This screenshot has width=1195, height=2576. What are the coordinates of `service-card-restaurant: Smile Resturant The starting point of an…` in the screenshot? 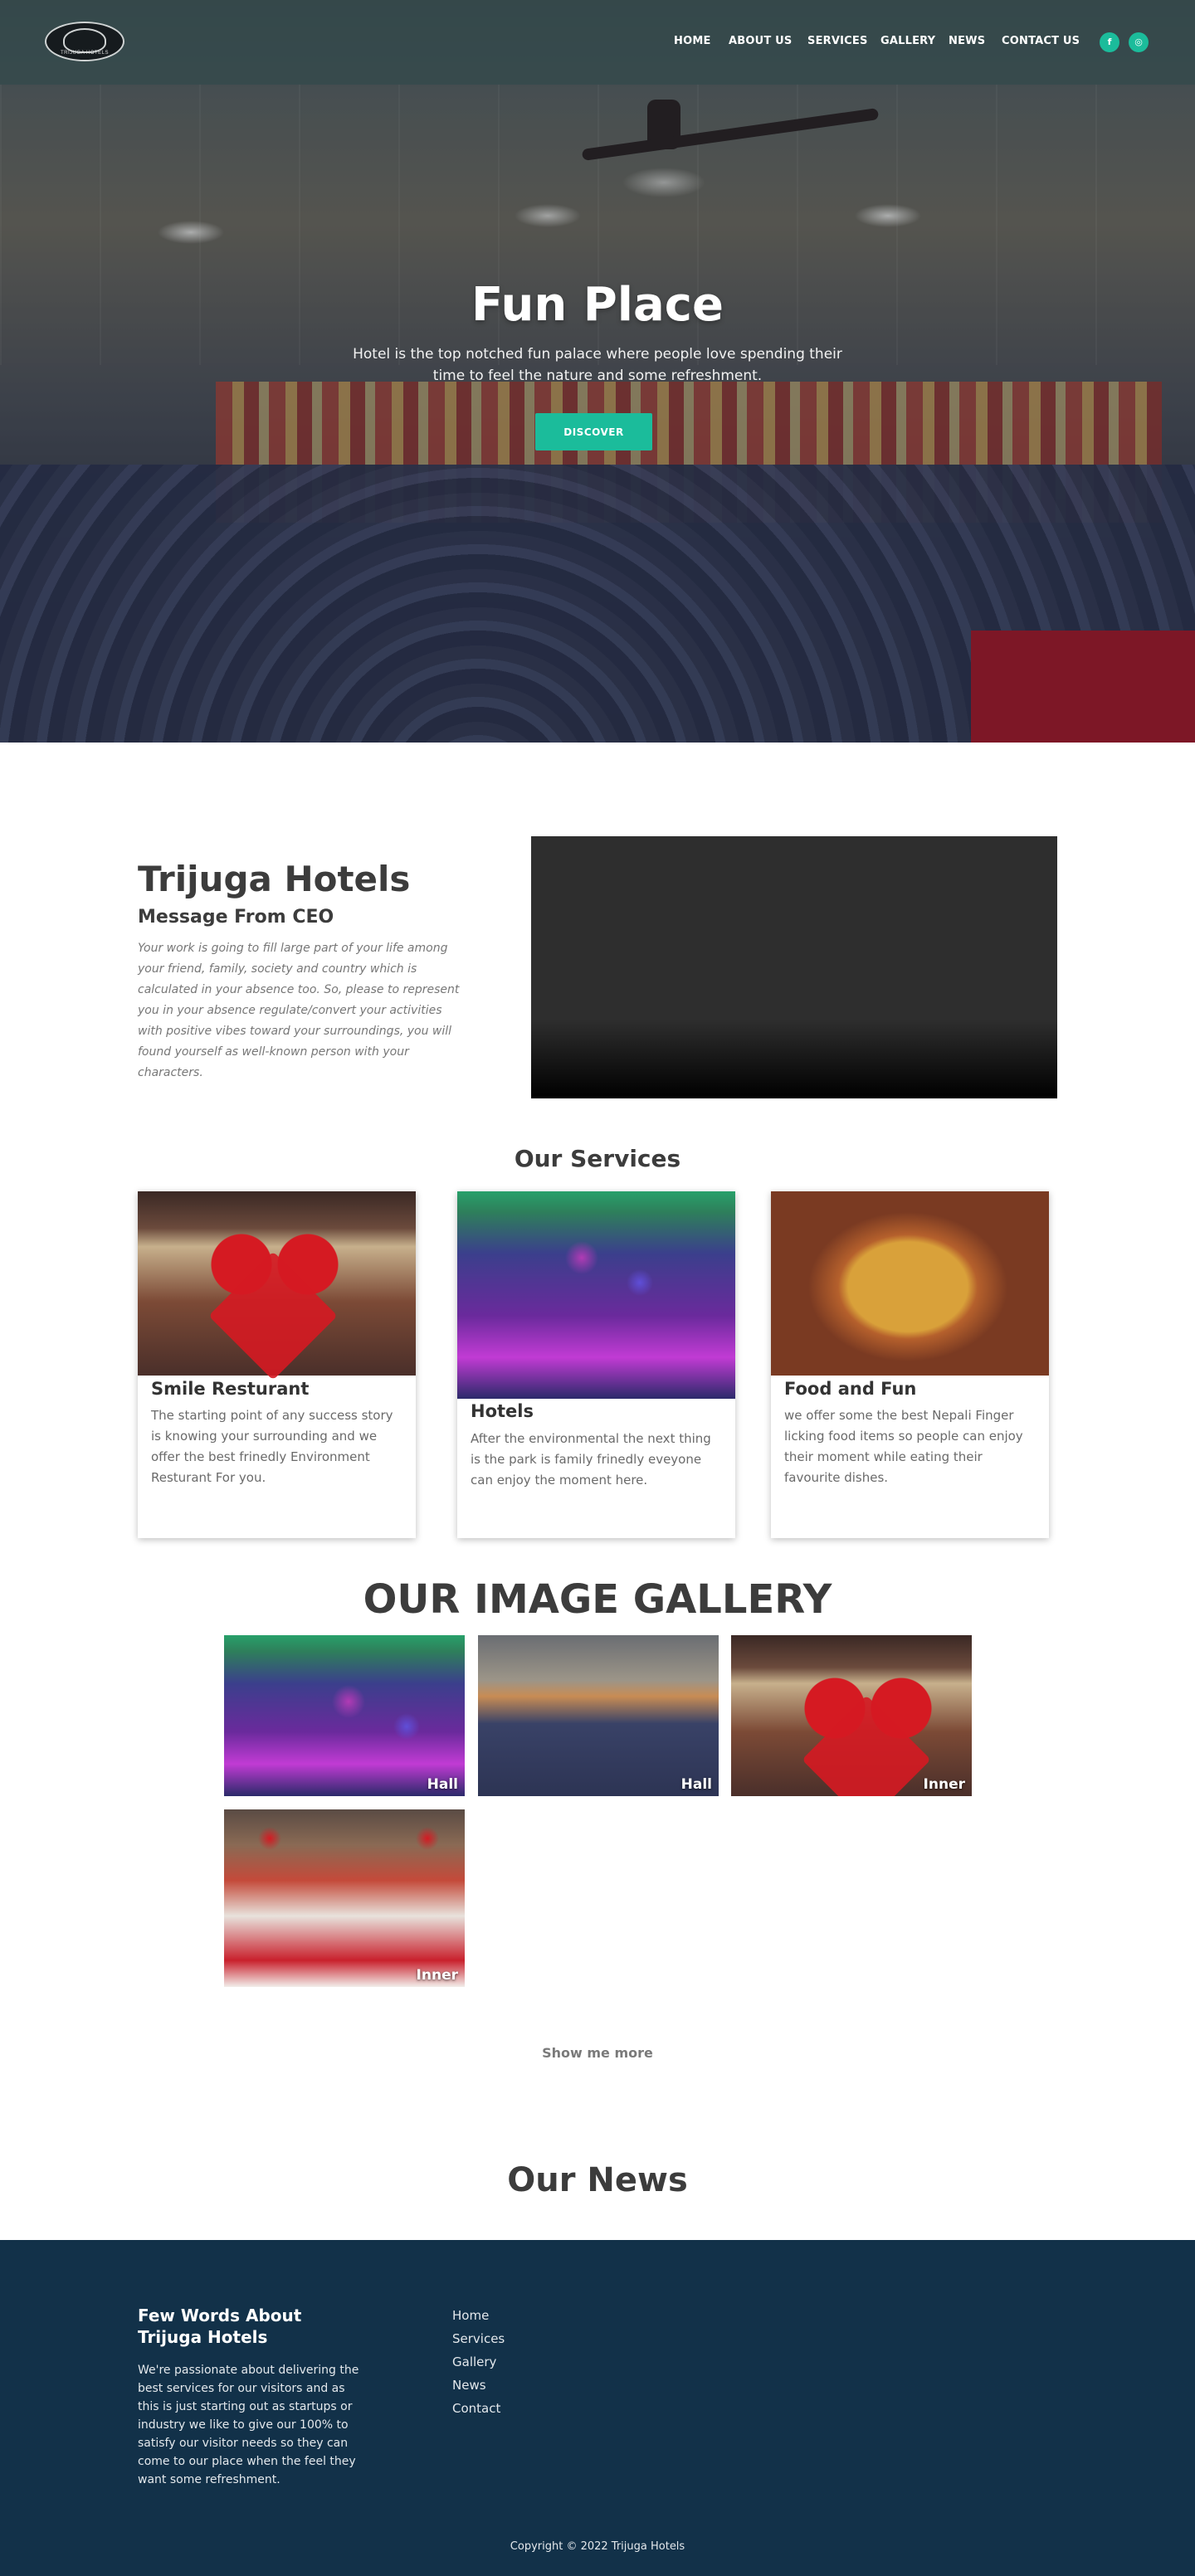 It's located at (277, 1364).